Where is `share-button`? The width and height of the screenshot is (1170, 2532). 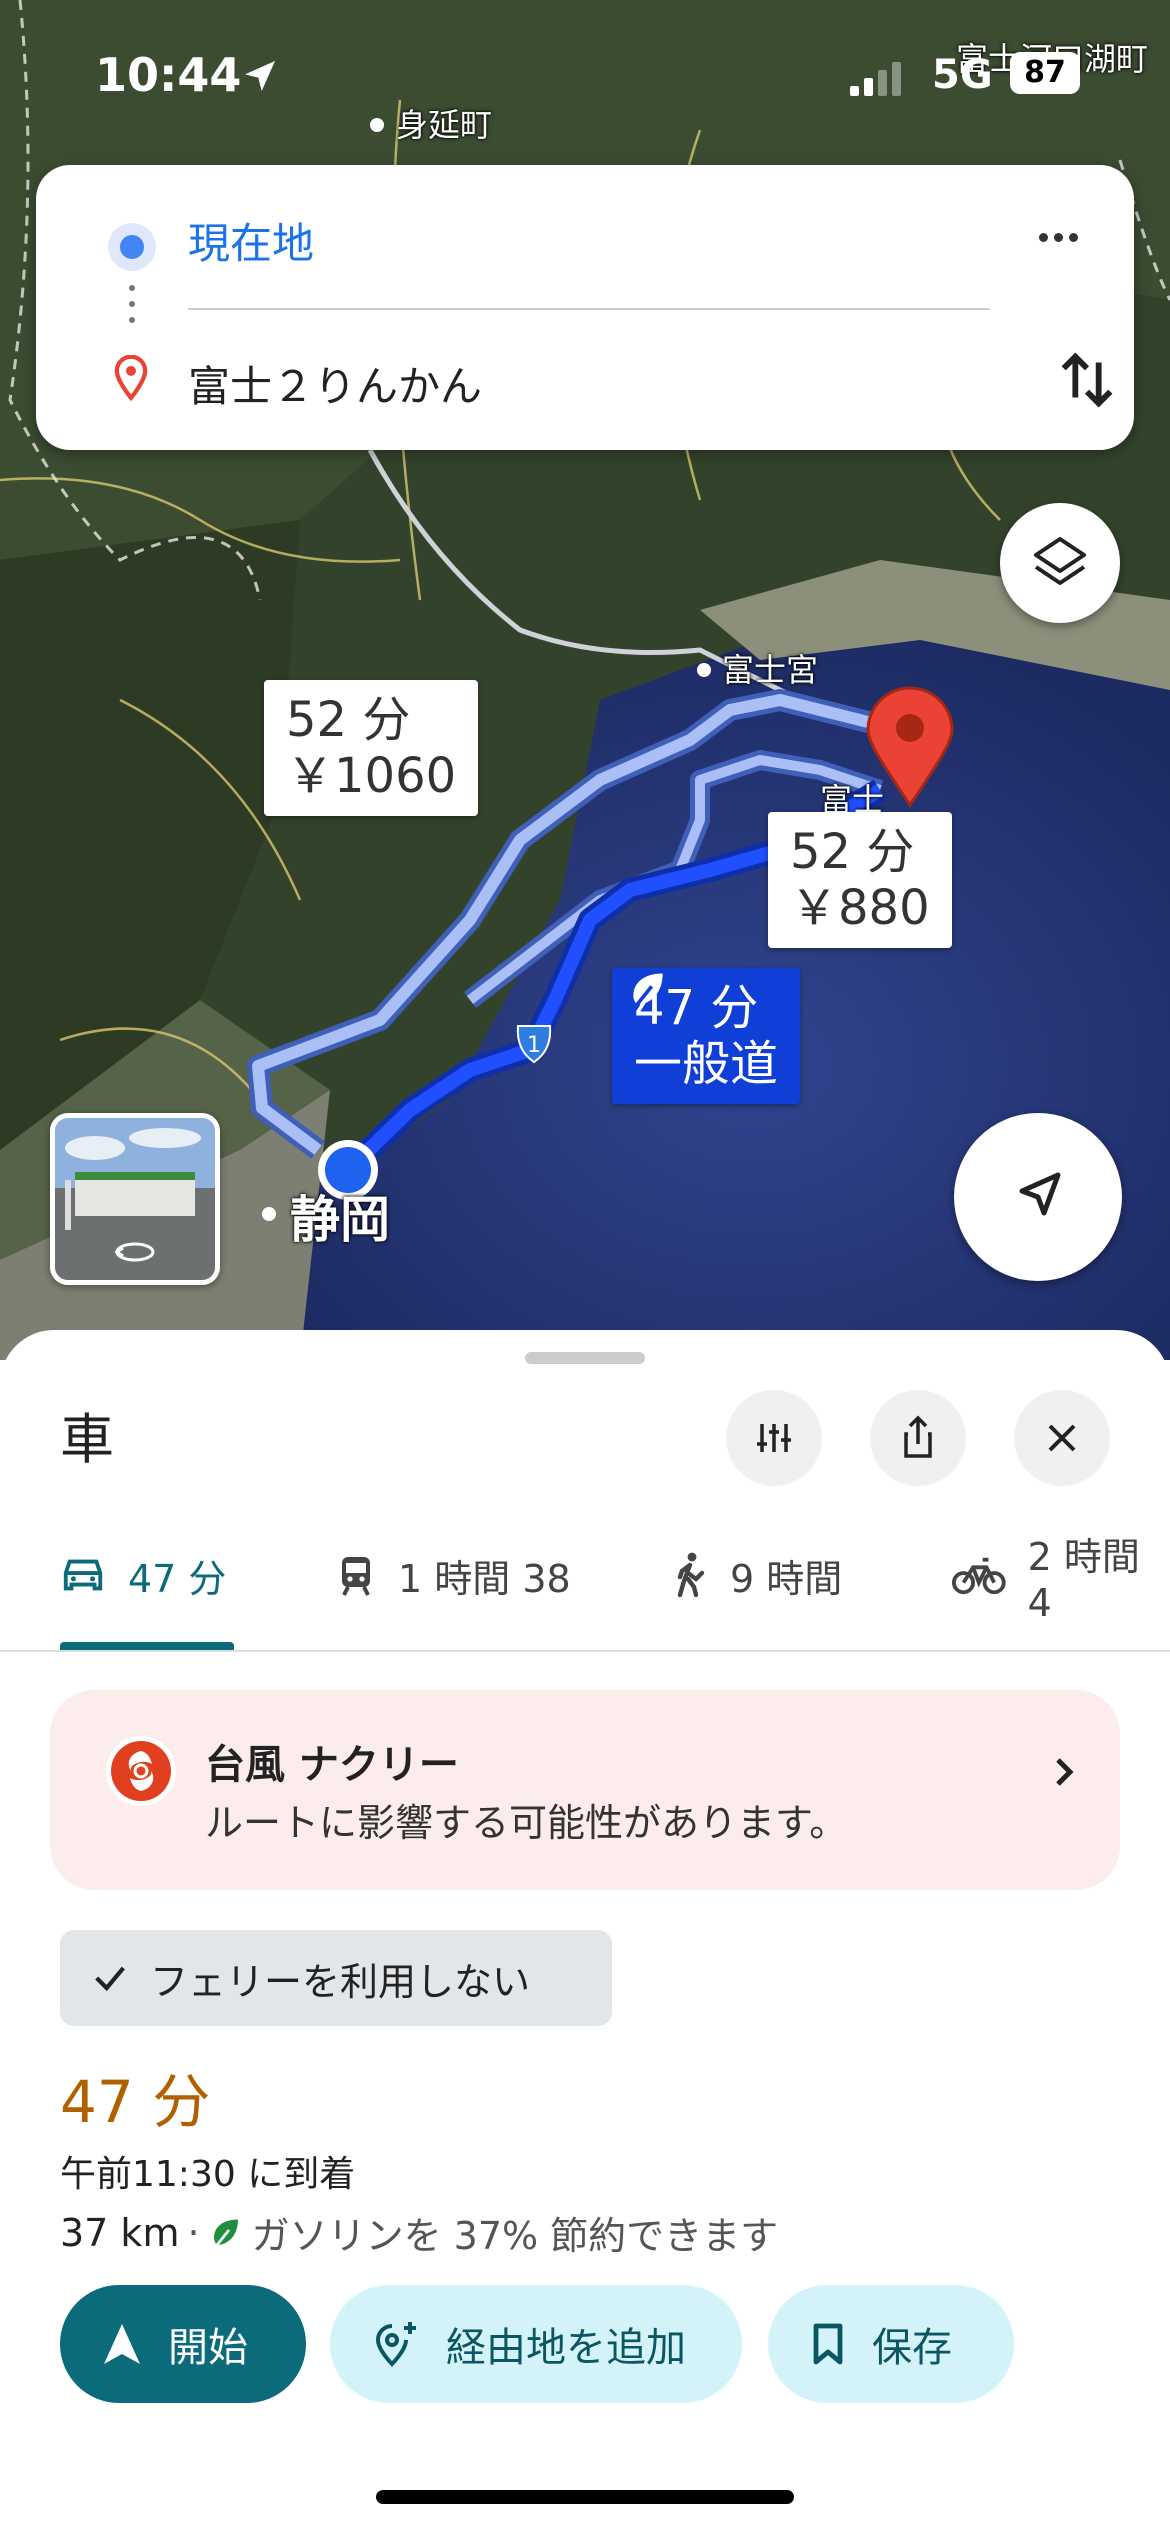
share-button is located at coordinates (918, 1438).